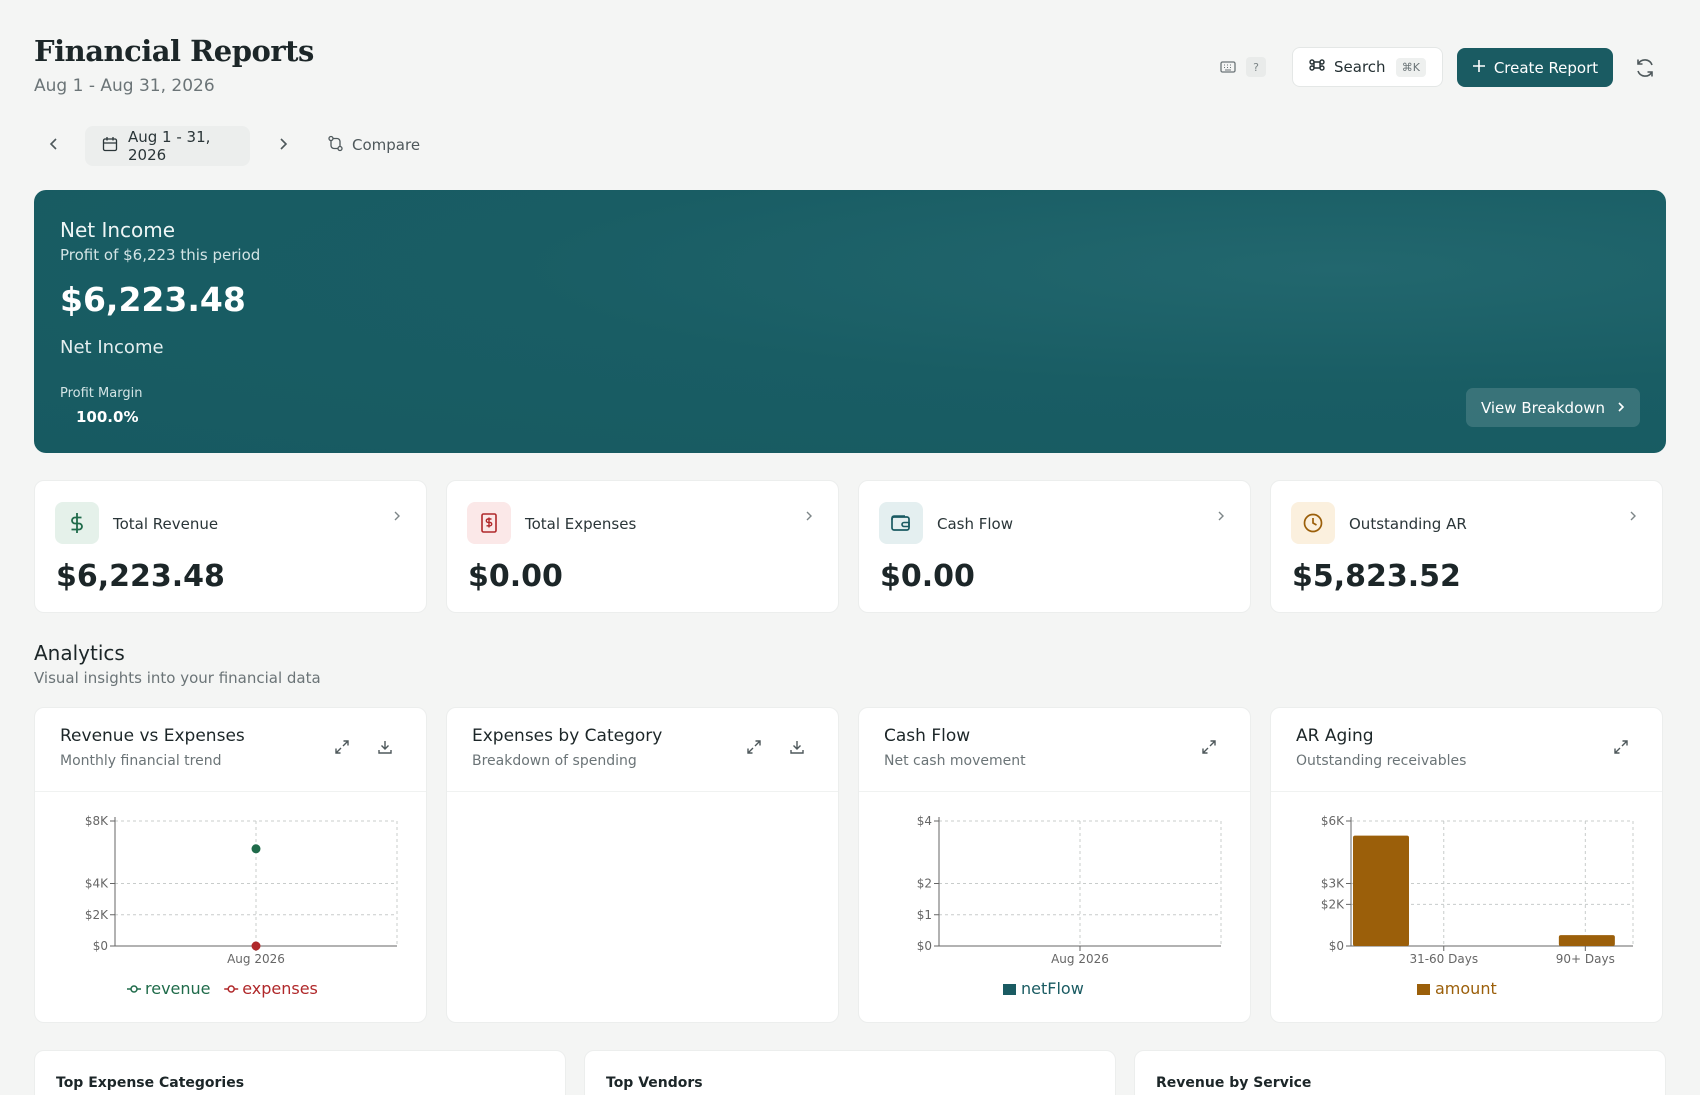 This screenshot has height=1095, width=1700. Describe the element at coordinates (581, 524) in the screenshot. I see `kpi-label: Total Expenses` at that location.